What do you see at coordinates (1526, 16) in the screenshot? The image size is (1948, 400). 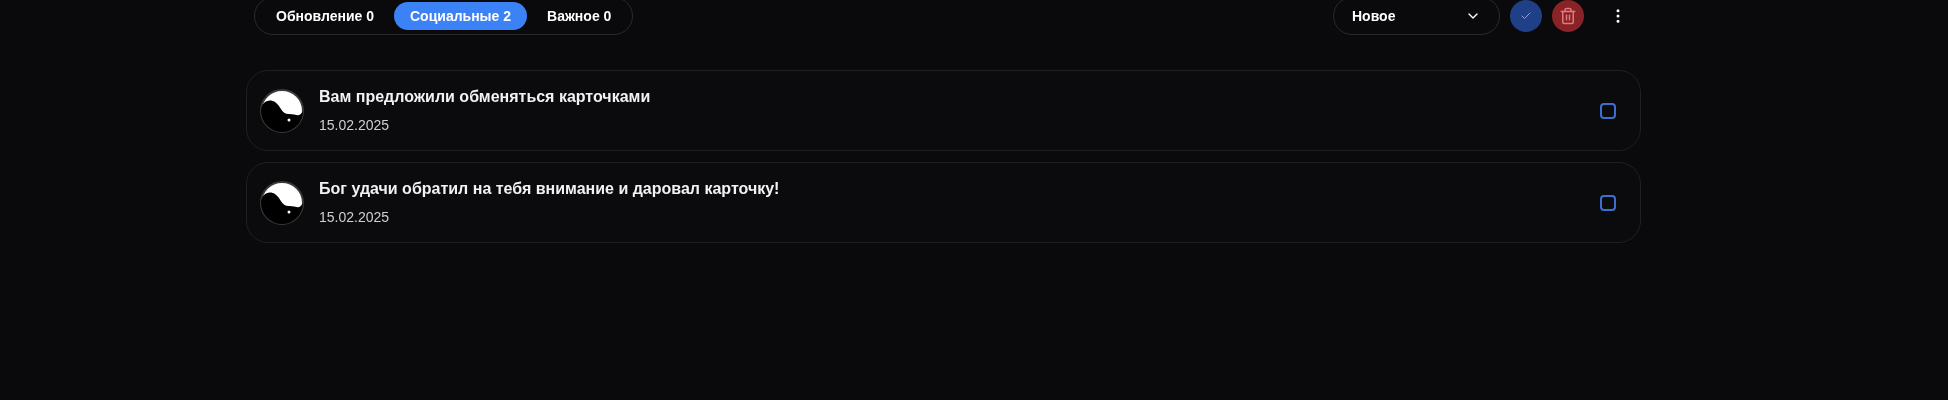 I see `check-icon` at bounding box center [1526, 16].